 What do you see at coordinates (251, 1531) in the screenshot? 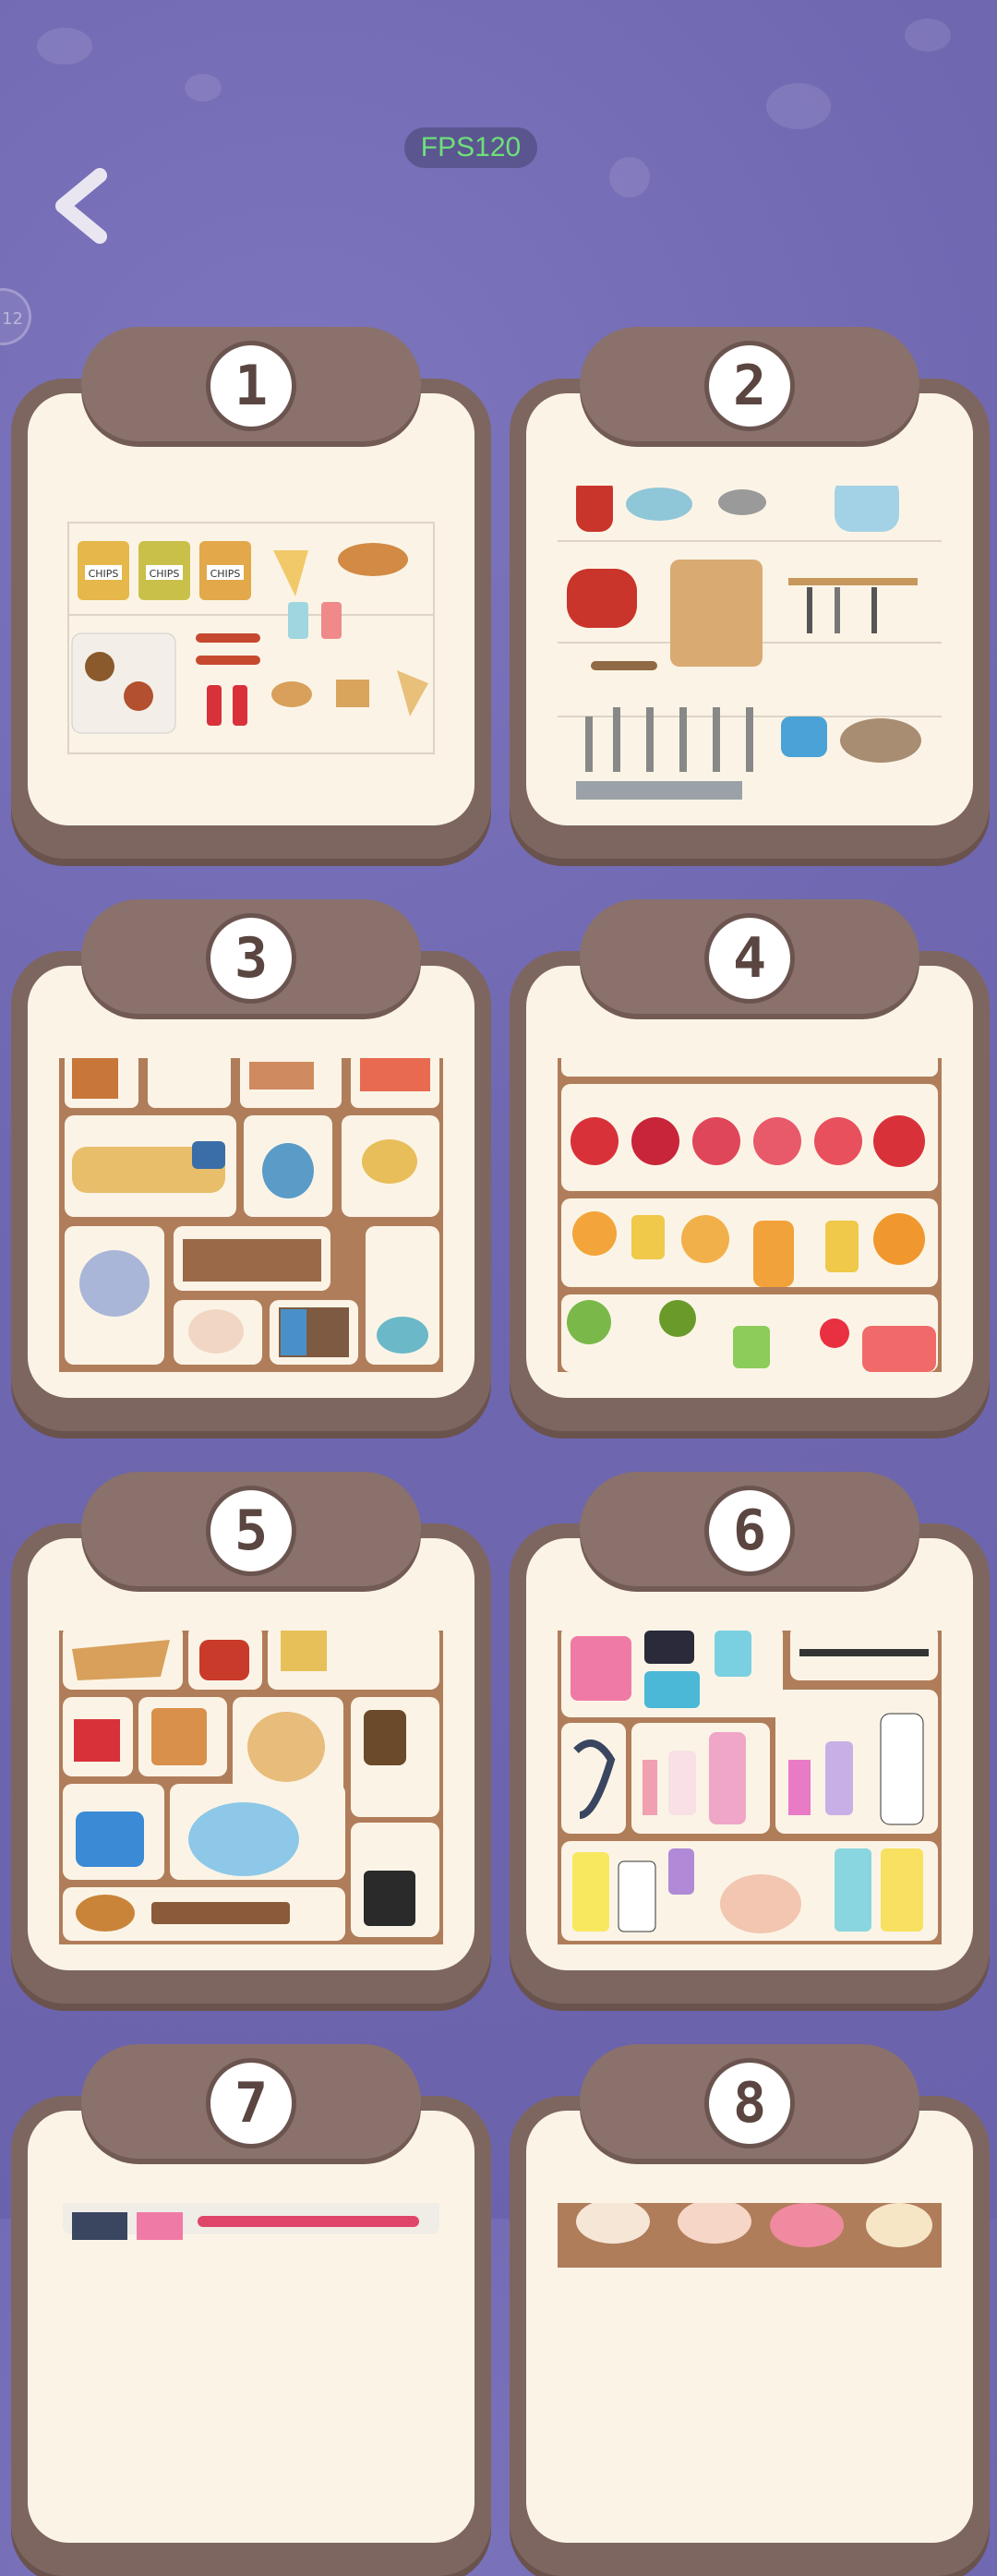
I see `level-number: 5` at bounding box center [251, 1531].